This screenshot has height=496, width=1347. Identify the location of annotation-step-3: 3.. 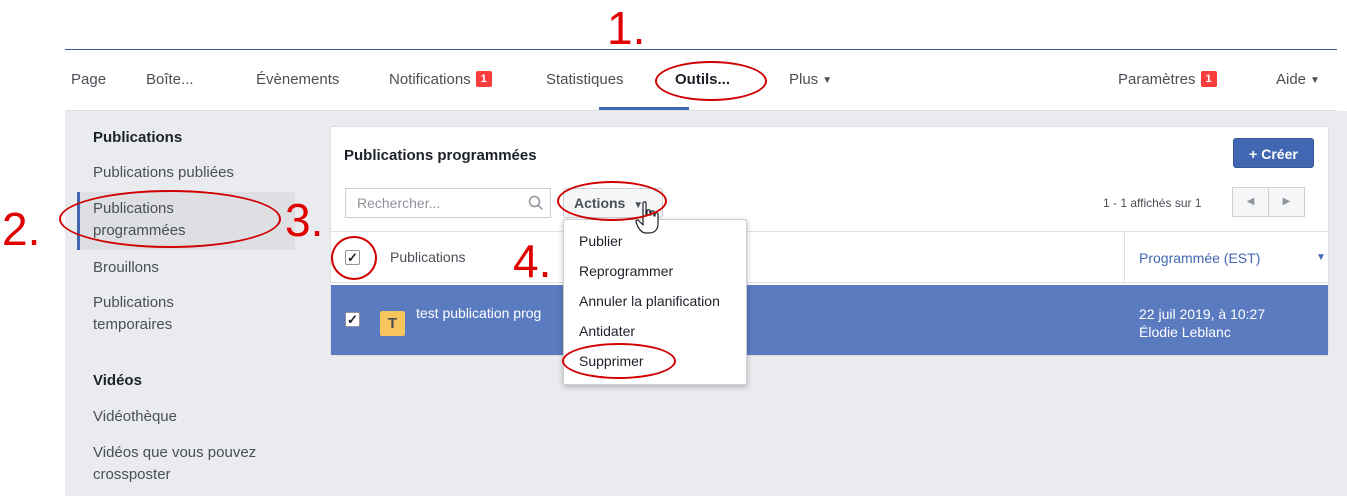
(304, 220).